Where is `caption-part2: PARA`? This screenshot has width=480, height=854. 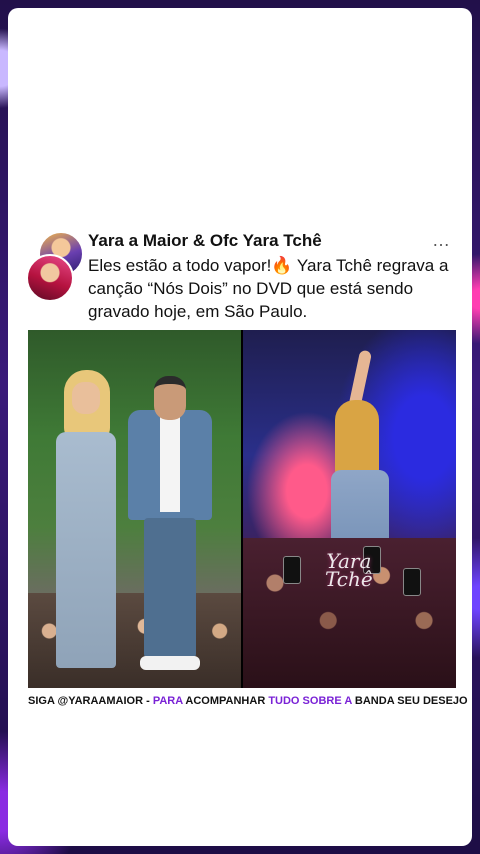 caption-part2: PARA is located at coordinates (167, 701).